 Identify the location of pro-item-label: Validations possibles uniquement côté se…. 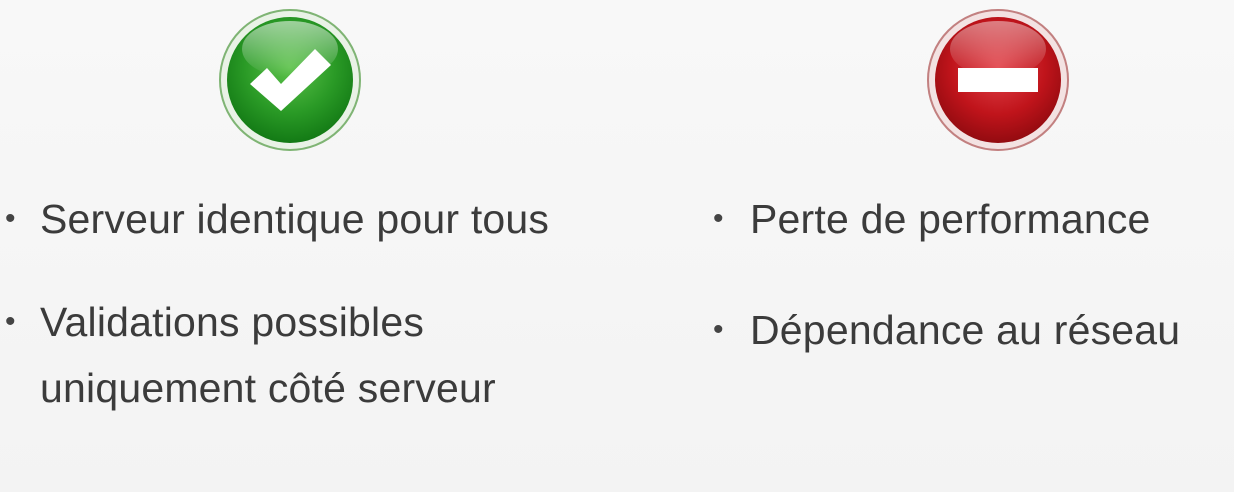
(268, 355).